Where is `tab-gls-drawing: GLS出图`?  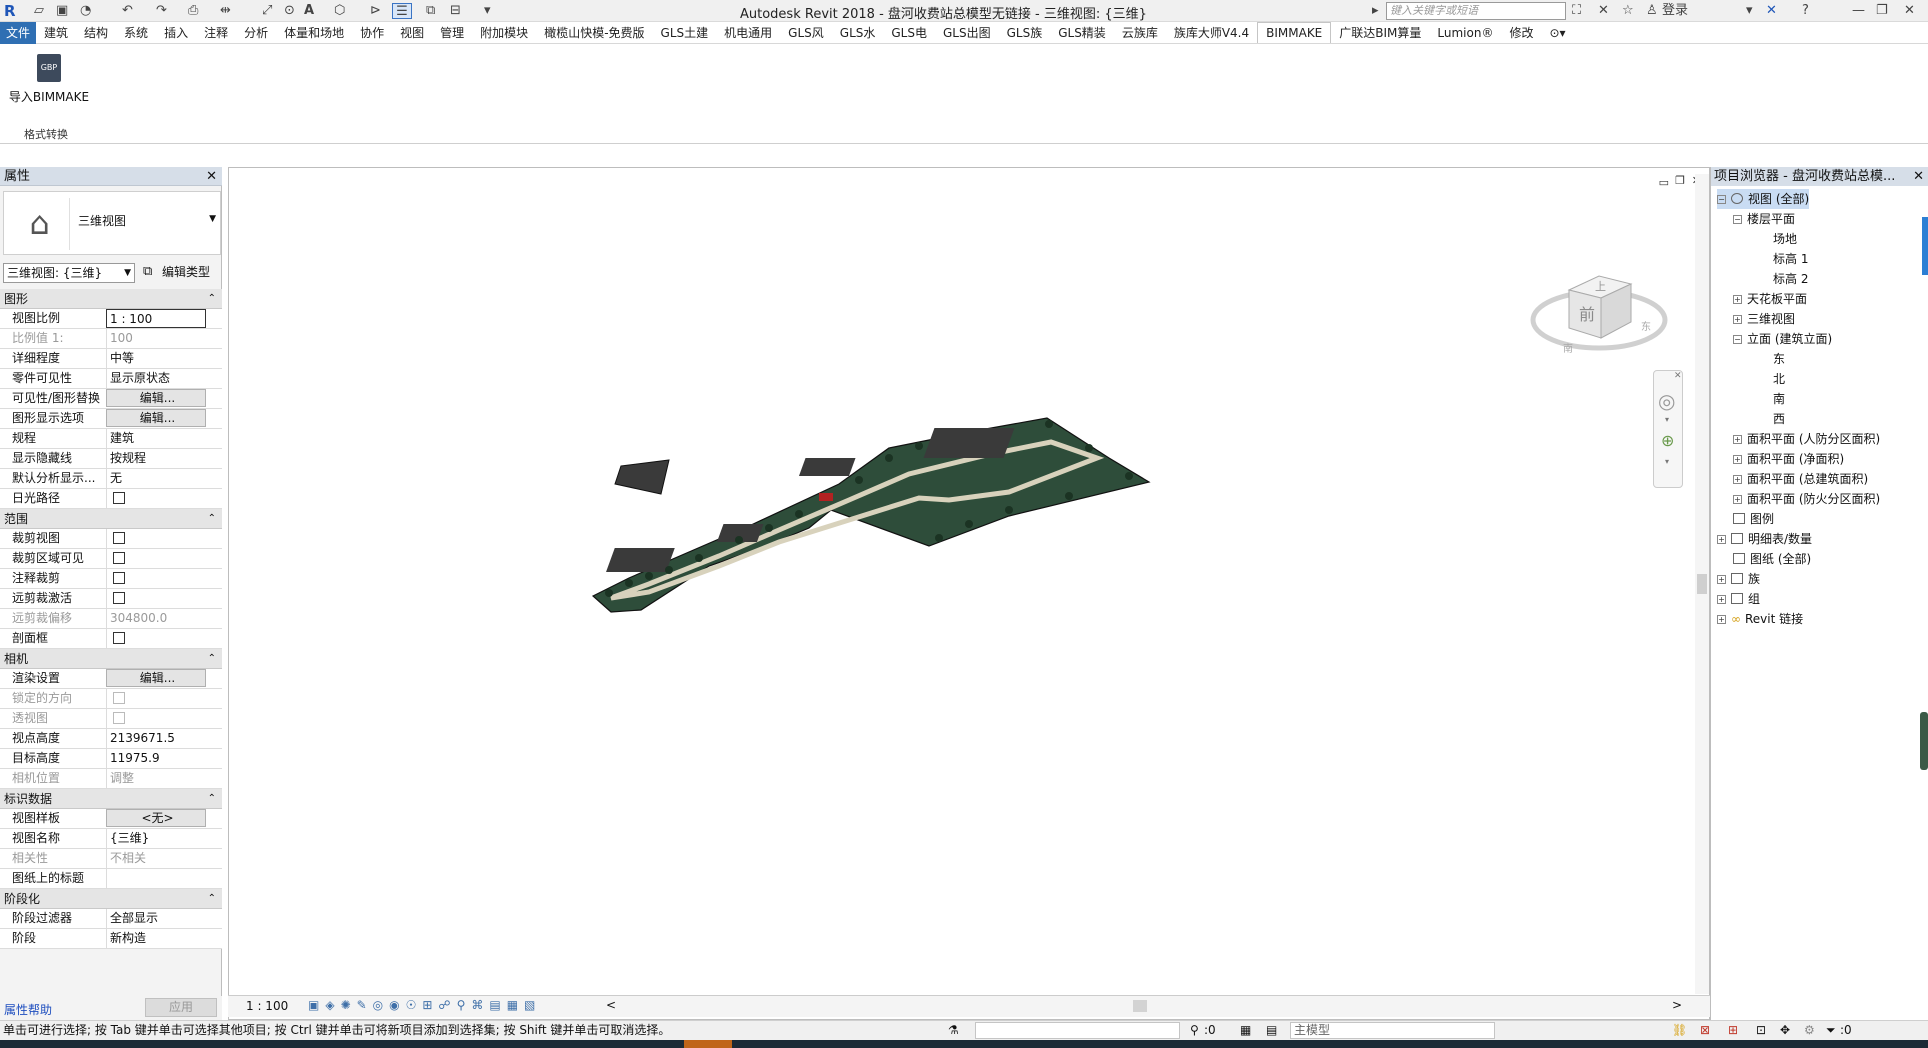 tab-gls-drawing: GLS出图 is located at coordinates (967, 33).